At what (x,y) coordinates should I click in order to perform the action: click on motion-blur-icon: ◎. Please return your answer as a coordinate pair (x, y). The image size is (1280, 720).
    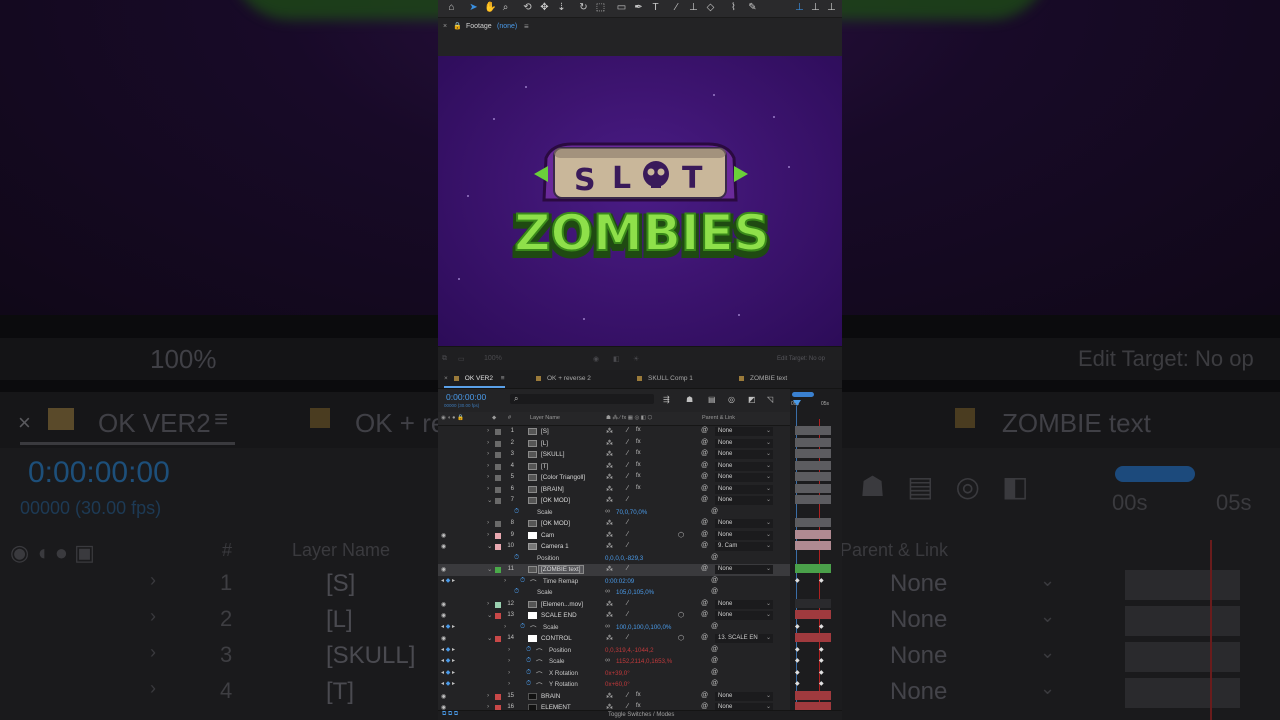
    Looking at the image, I should click on (731, 399).